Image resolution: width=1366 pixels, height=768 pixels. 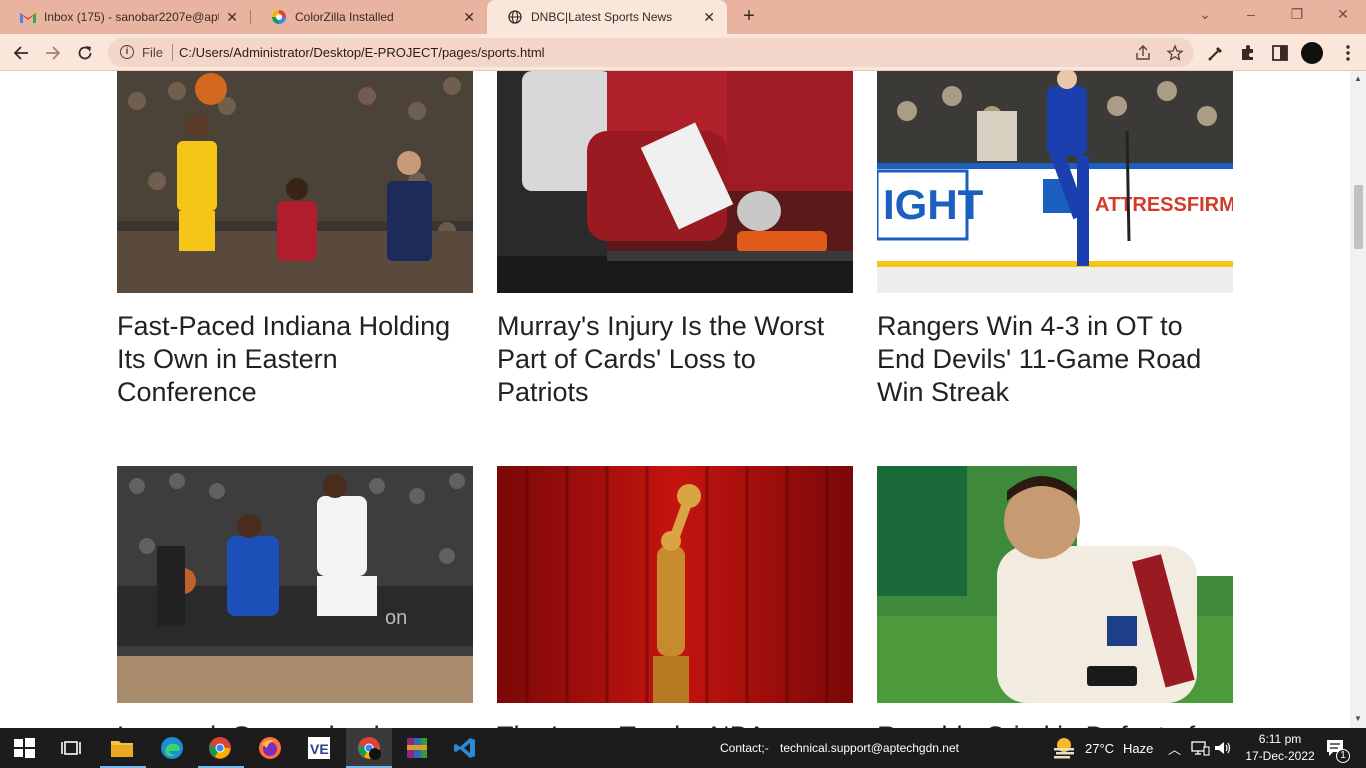 I want to click on menu-kebab-icon, so click(x=1348, y=53).